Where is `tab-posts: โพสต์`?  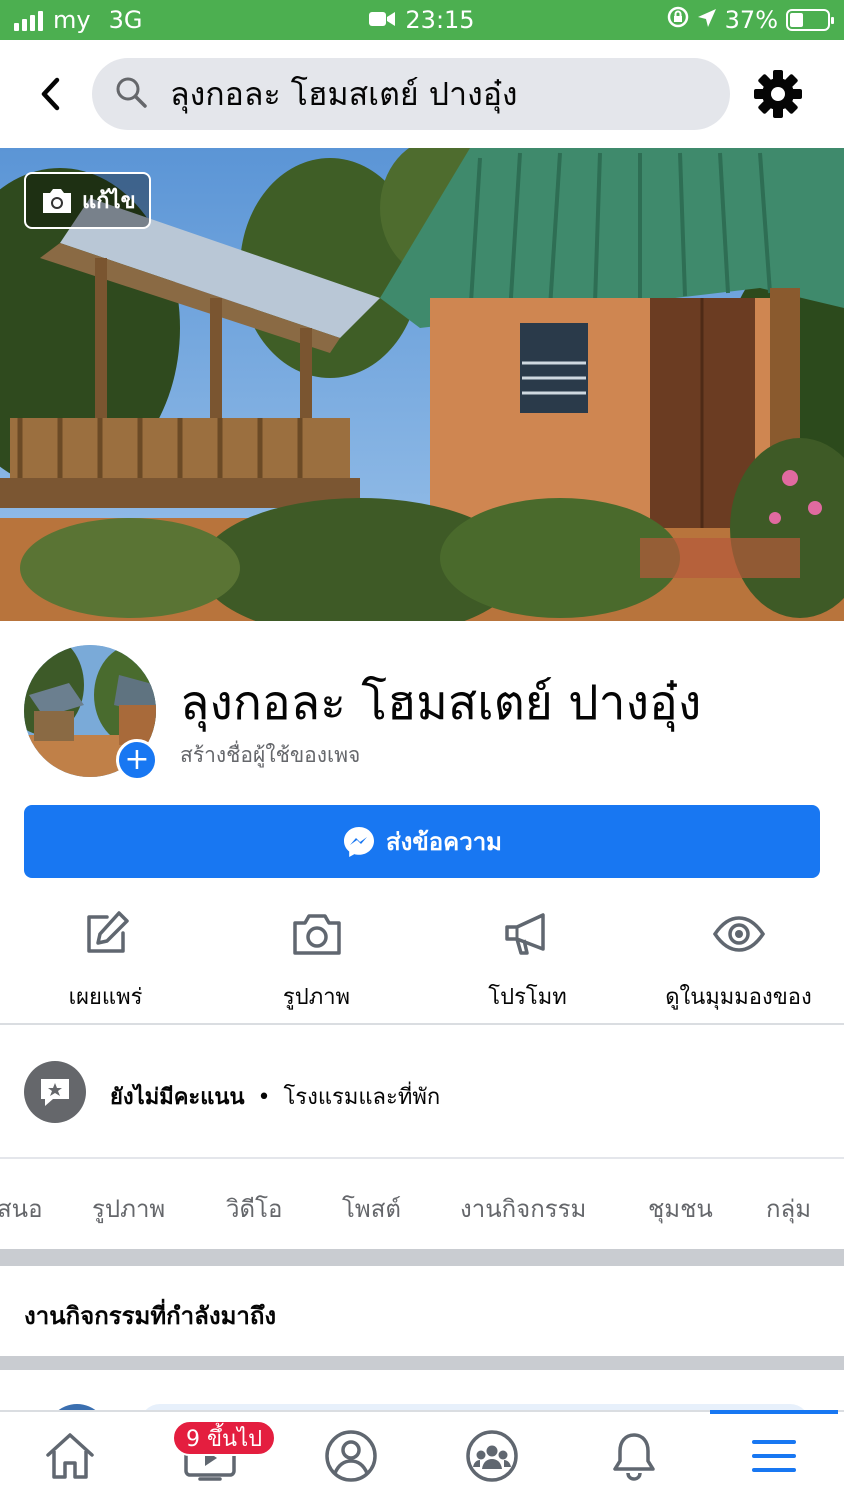
tab-posts: โพสต์ is located at coordinates (371, 1208).